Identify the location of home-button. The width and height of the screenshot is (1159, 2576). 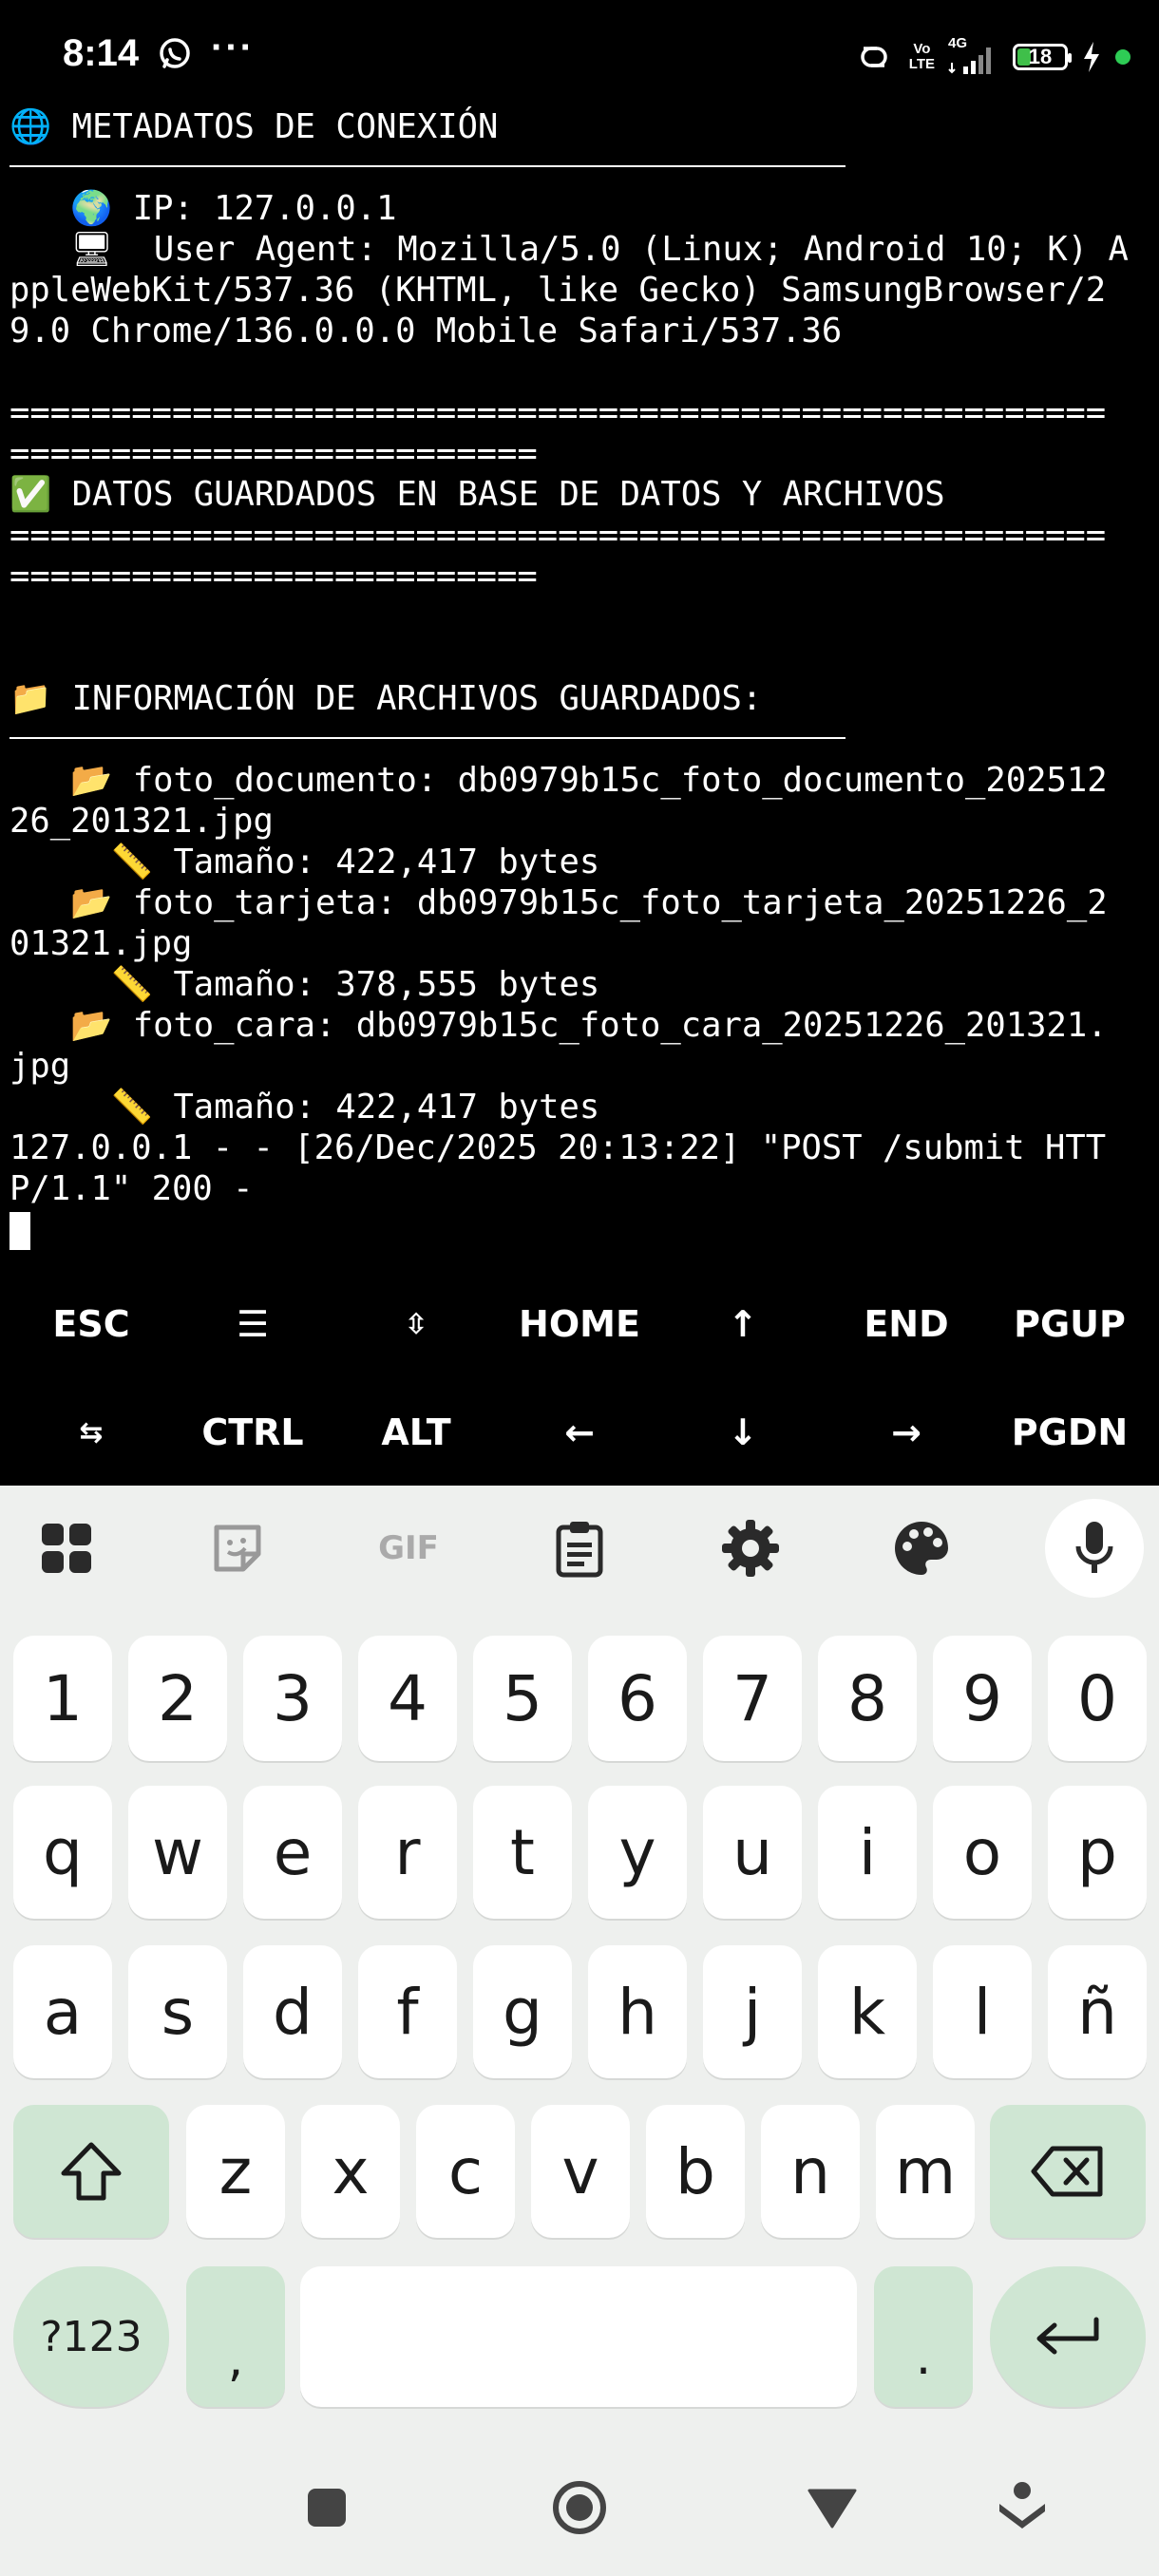
(580, 2508).